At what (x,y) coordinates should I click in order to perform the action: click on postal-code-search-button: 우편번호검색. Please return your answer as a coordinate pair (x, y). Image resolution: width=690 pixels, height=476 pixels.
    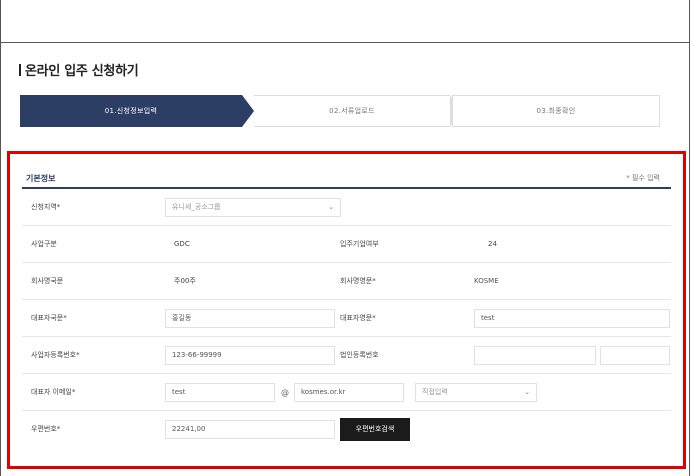
    Looking at the image, I should click on (375, 429).